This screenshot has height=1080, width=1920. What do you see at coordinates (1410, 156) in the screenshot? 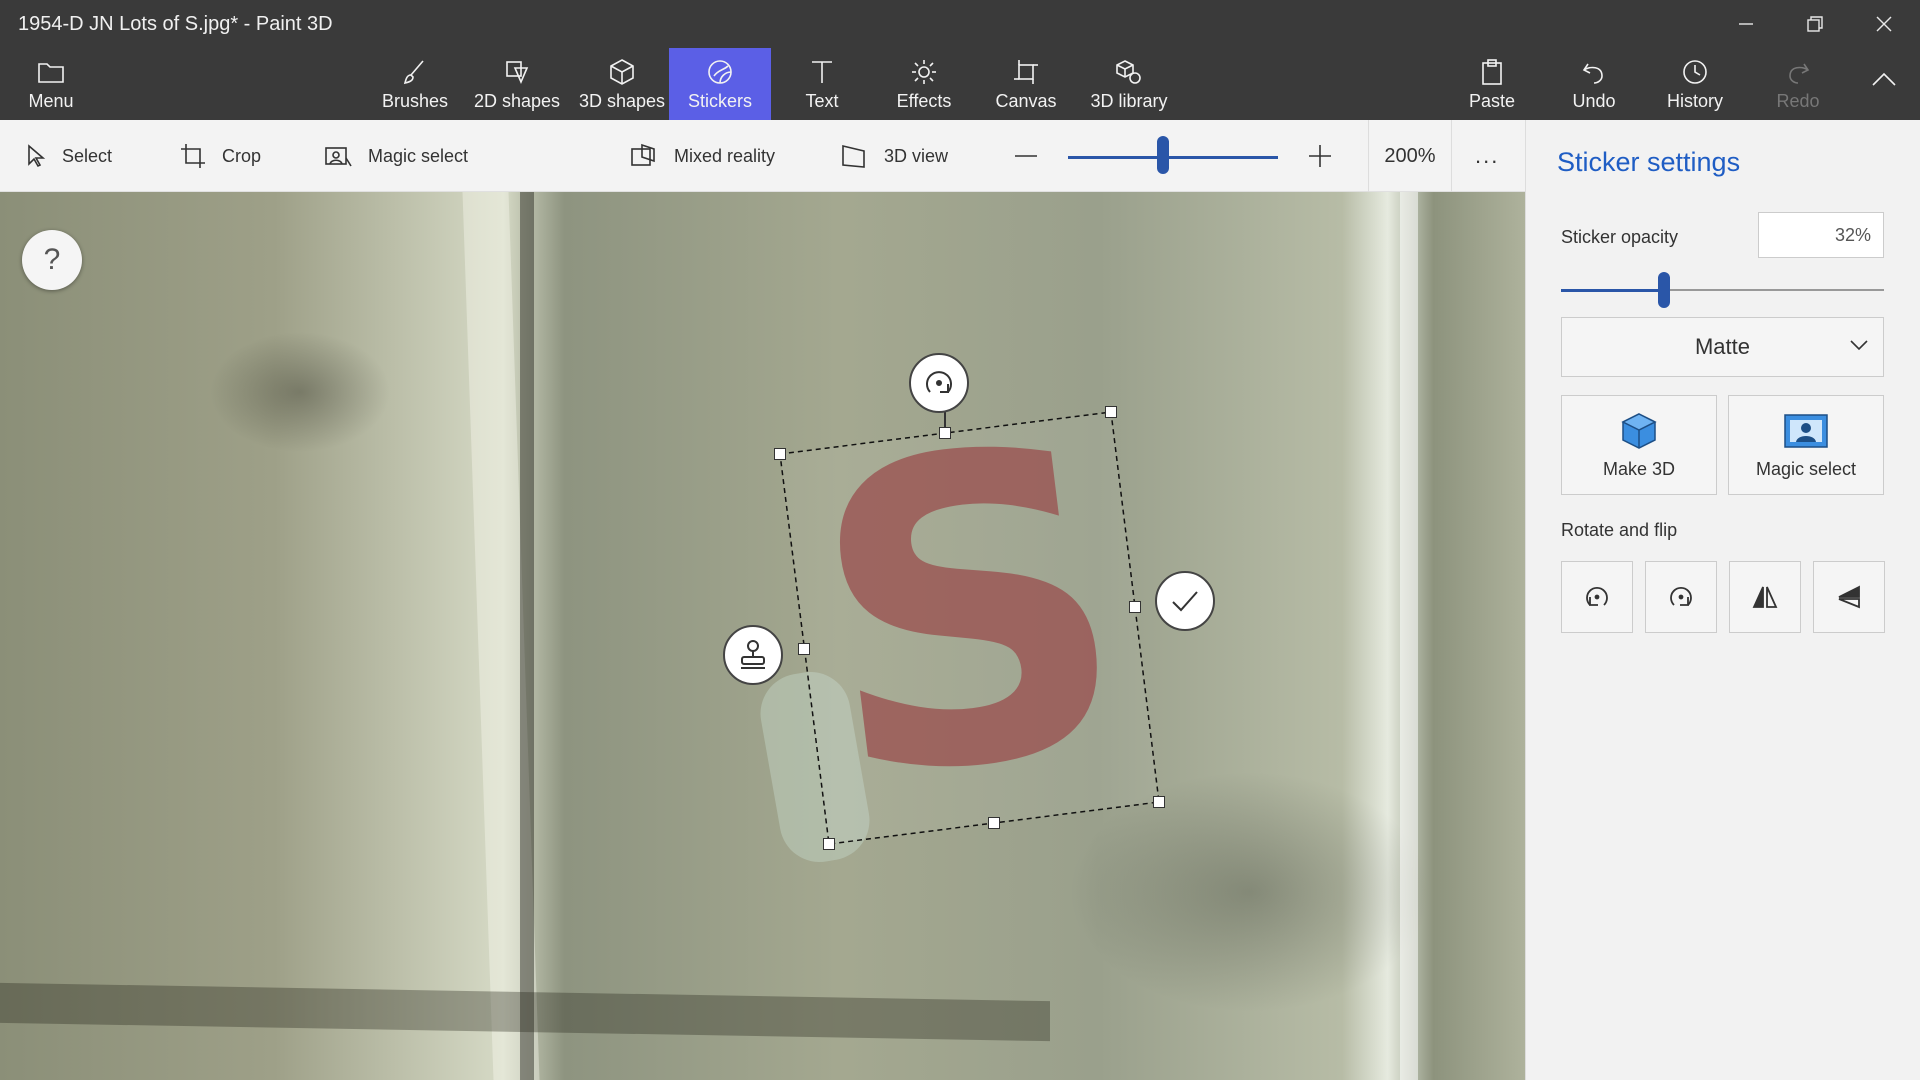
I see `zoom-level: 200%` at bounding box center [1410, 156].